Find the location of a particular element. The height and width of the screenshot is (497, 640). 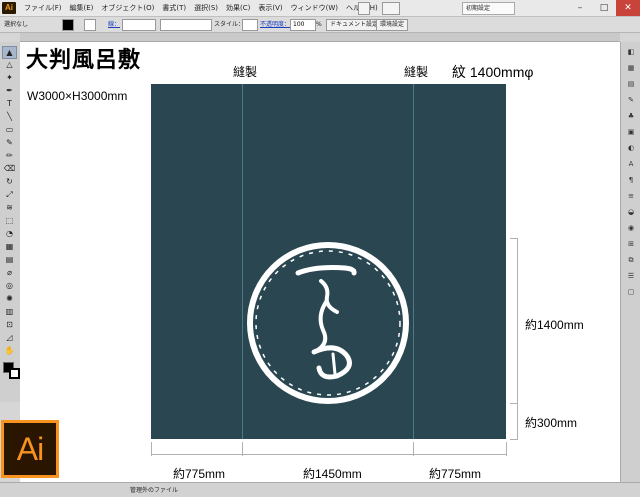

menu-edit: 編集(E) is located at coordinates (82, 8).